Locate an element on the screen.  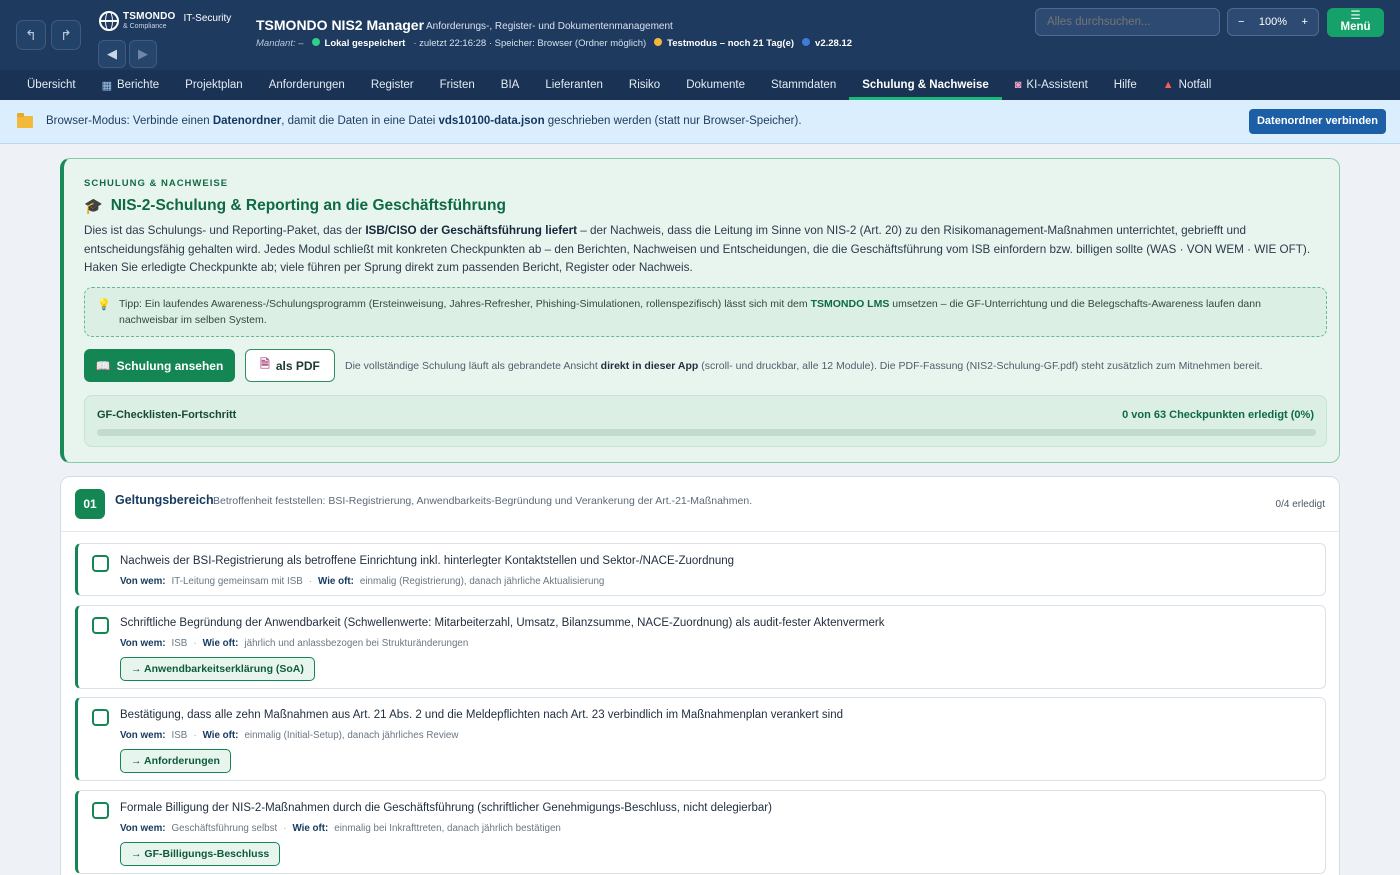
progress-bar is located at coordinates (706, 432).